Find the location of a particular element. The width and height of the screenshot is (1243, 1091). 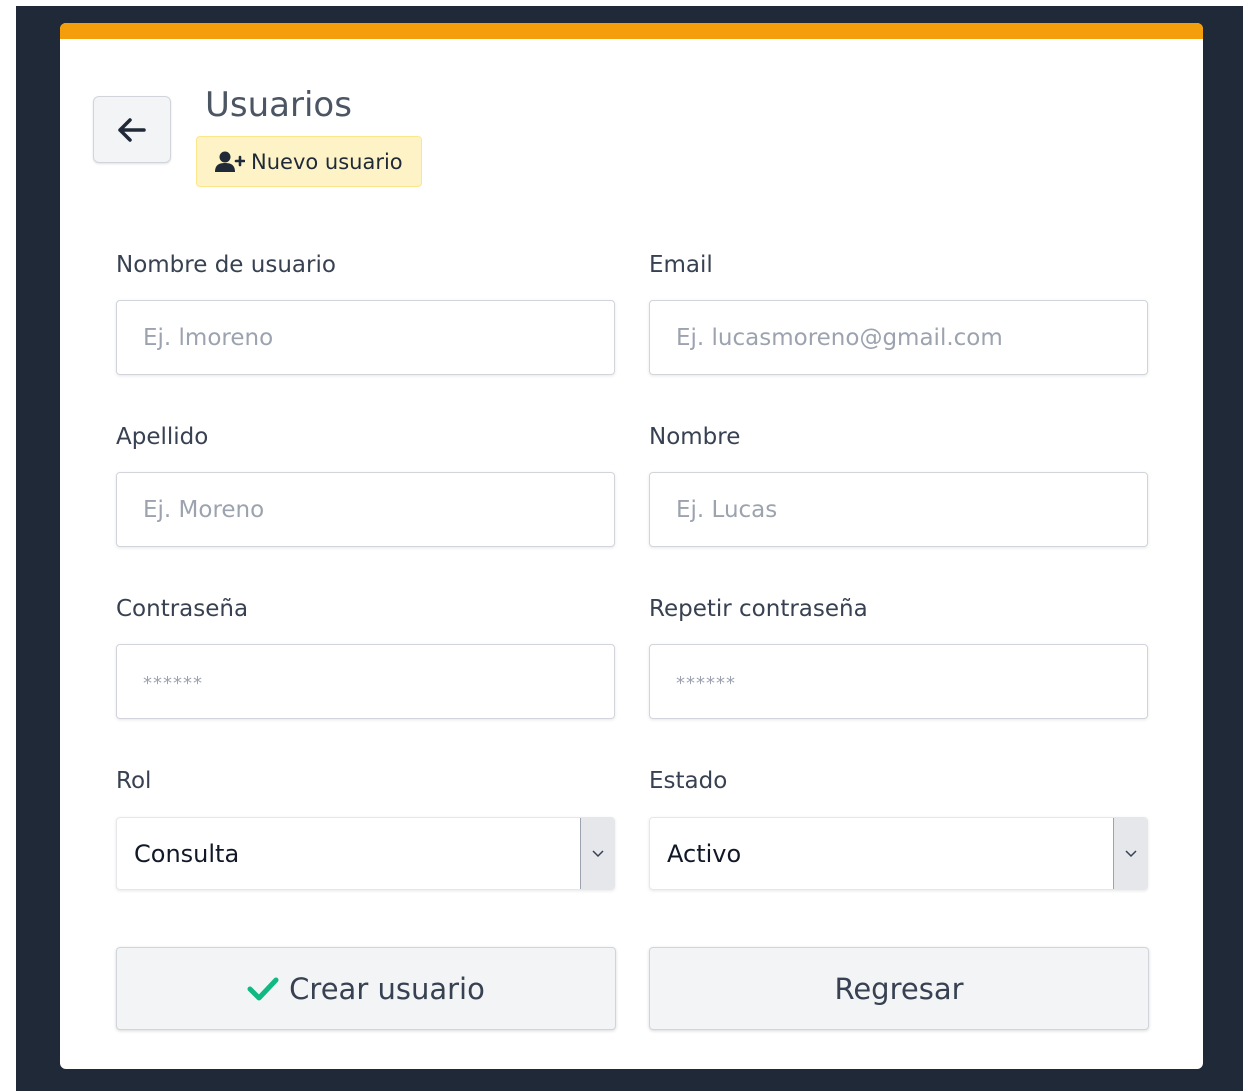

back-return-label: Regresar is located at coordinates (899, 988).